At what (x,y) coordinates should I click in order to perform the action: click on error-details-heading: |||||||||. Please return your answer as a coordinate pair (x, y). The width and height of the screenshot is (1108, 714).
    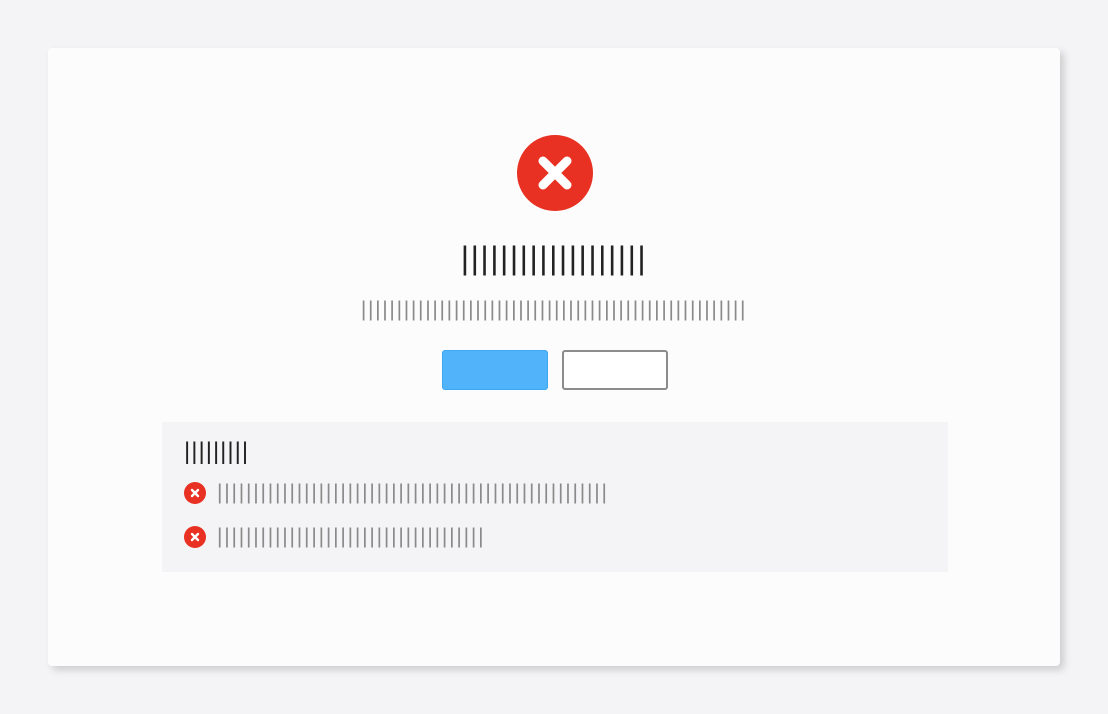
    Looking at the image, I should click on (217, 451).